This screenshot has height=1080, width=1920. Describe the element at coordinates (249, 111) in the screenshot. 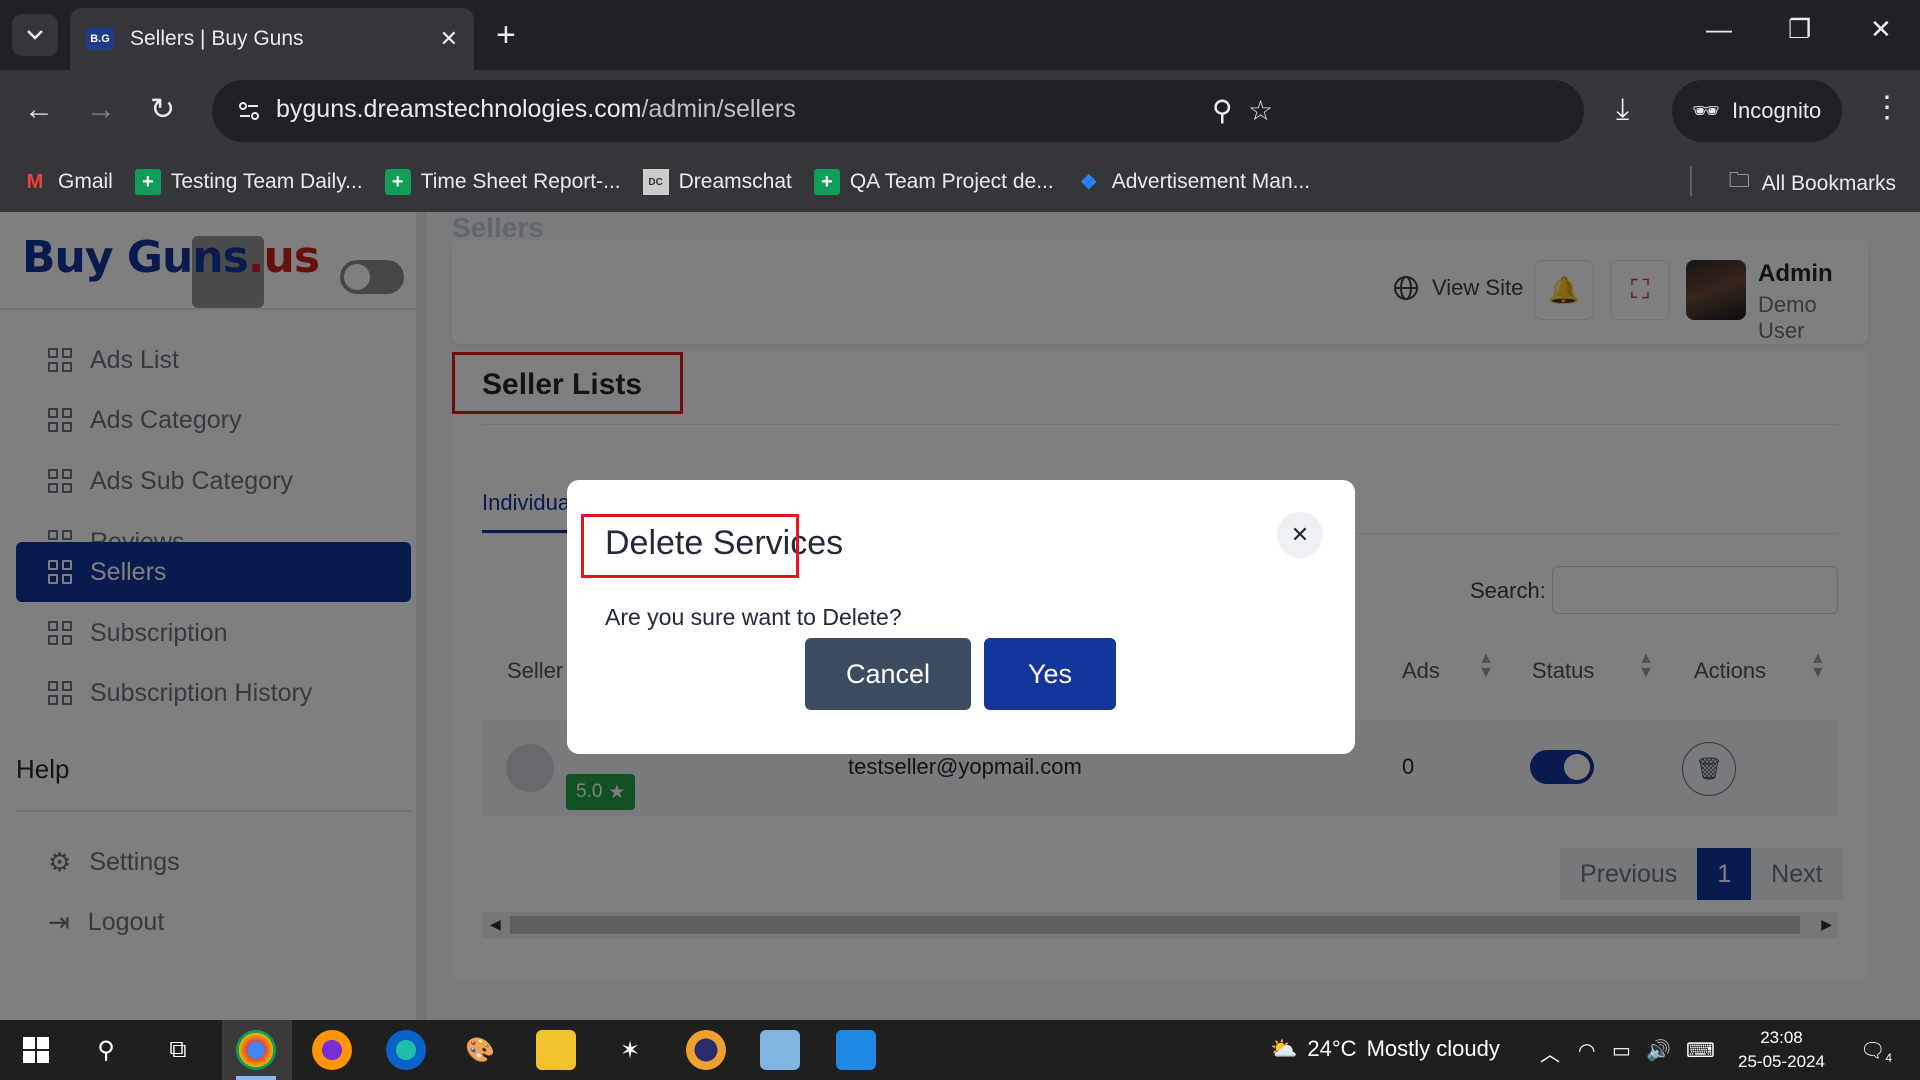

I see `site-info-icon` at that location.